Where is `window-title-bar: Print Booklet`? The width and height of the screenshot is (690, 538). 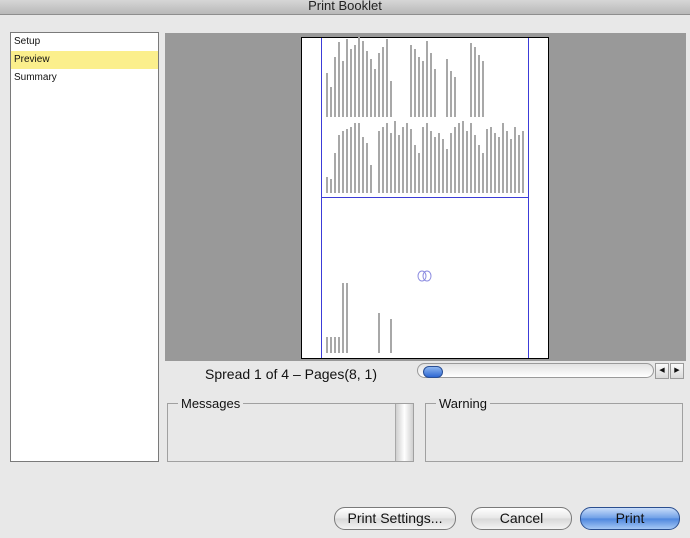
window-title-bar: Print Booklet is located at coordinates (345, 7).